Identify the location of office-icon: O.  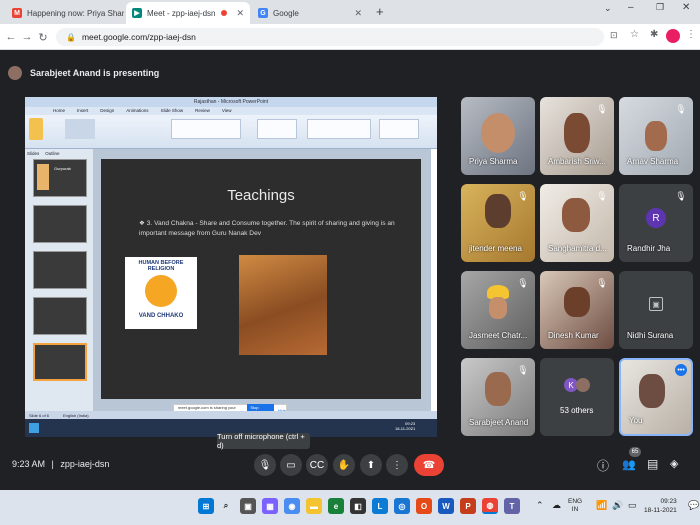
(424, 506).